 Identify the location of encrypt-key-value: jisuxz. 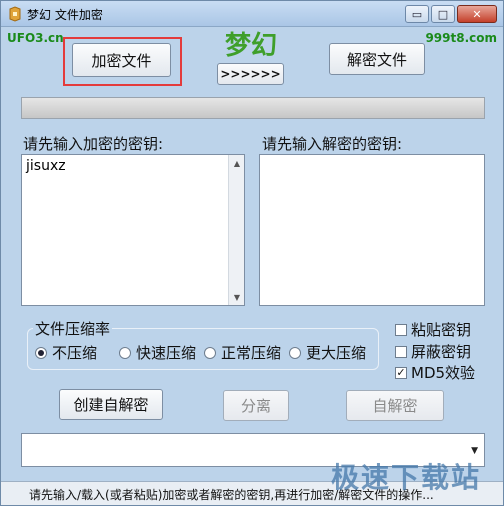
(46, 166).